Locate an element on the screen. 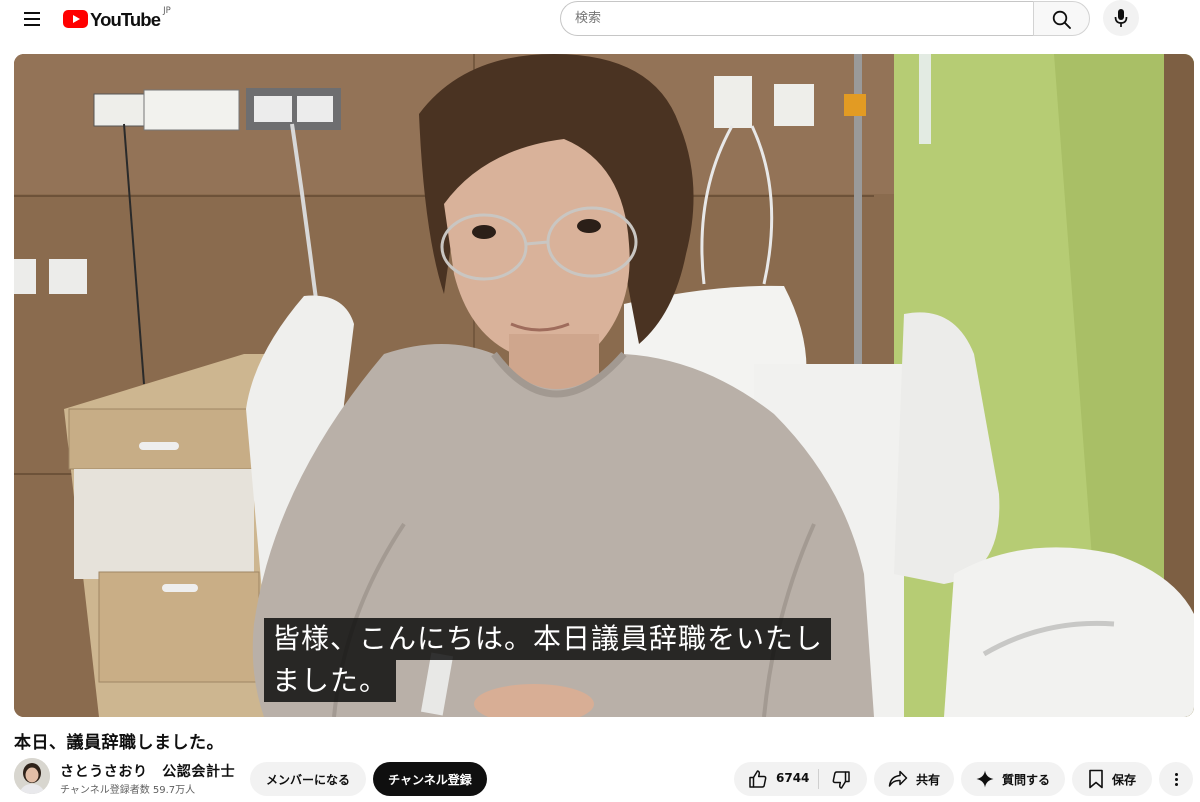  ask-button: 質問する is located at coordinates (1013, 779).